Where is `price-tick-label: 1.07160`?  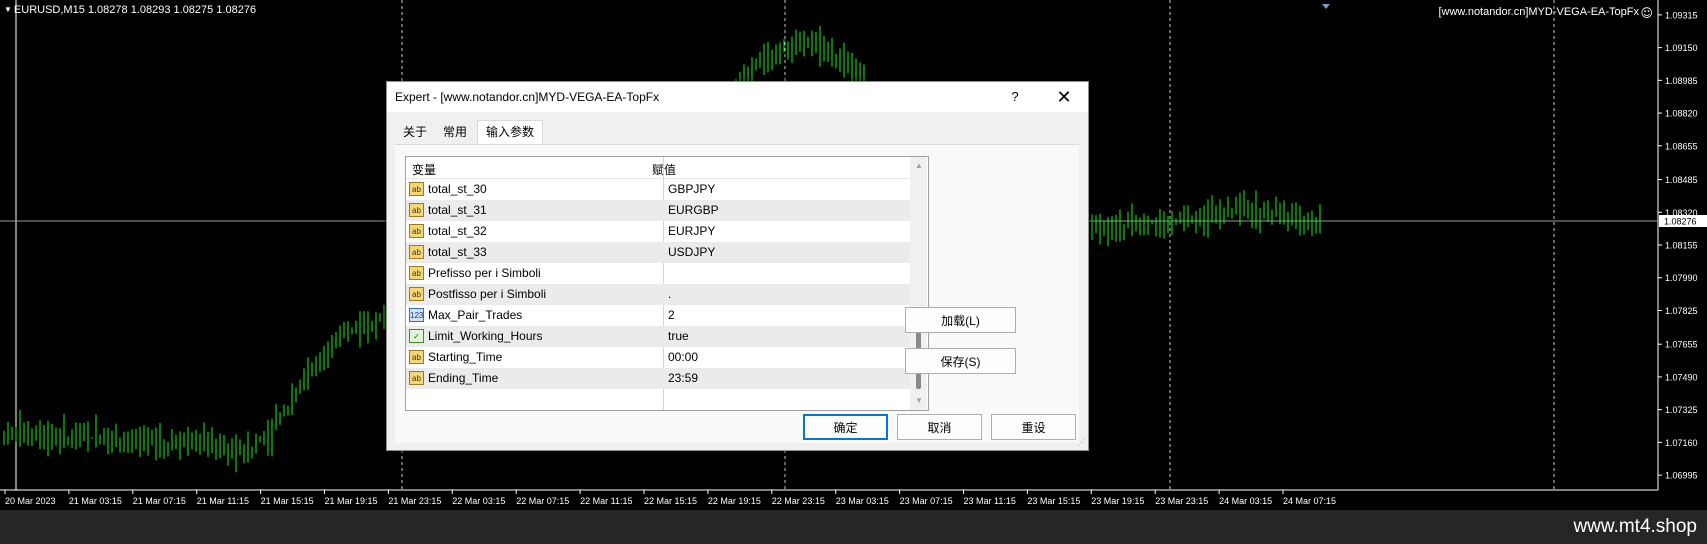 price-tick-label: 1.07160 is located at coordinates (1681, 443).